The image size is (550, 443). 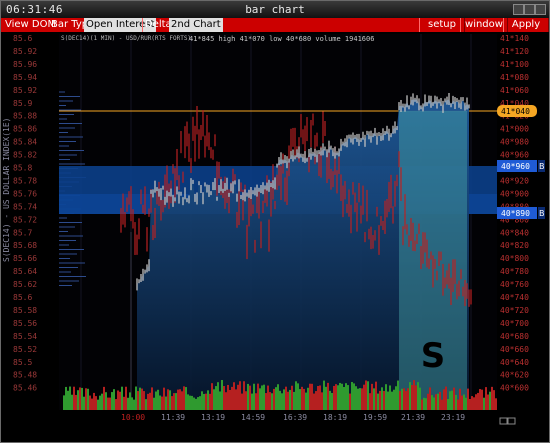 I want to click on right-axis-tick: 40*840, so click(x=514, y=232).